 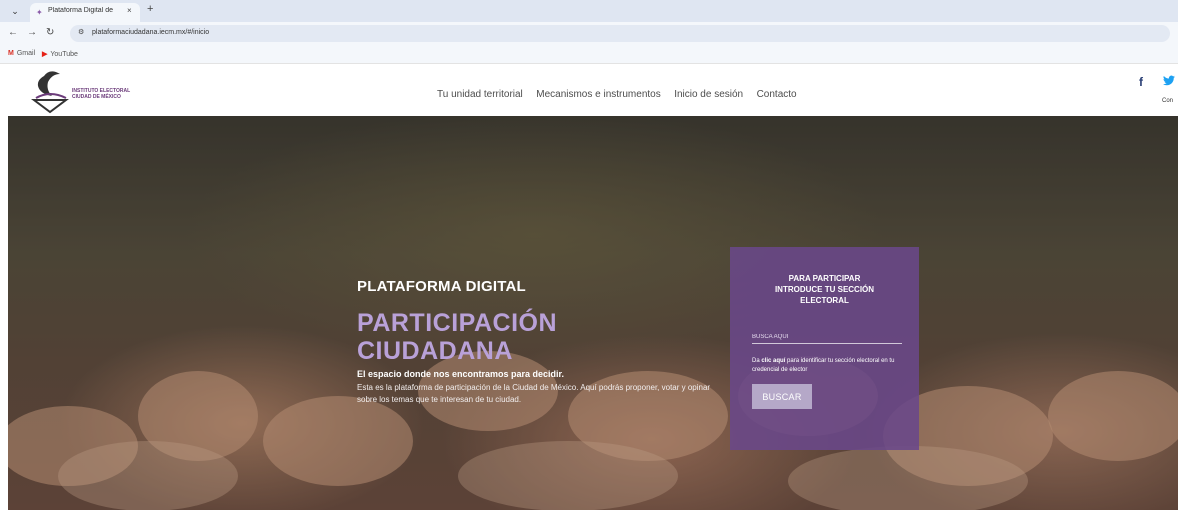 I want to click on gmail-icon: M, so click(x=11, y=53).